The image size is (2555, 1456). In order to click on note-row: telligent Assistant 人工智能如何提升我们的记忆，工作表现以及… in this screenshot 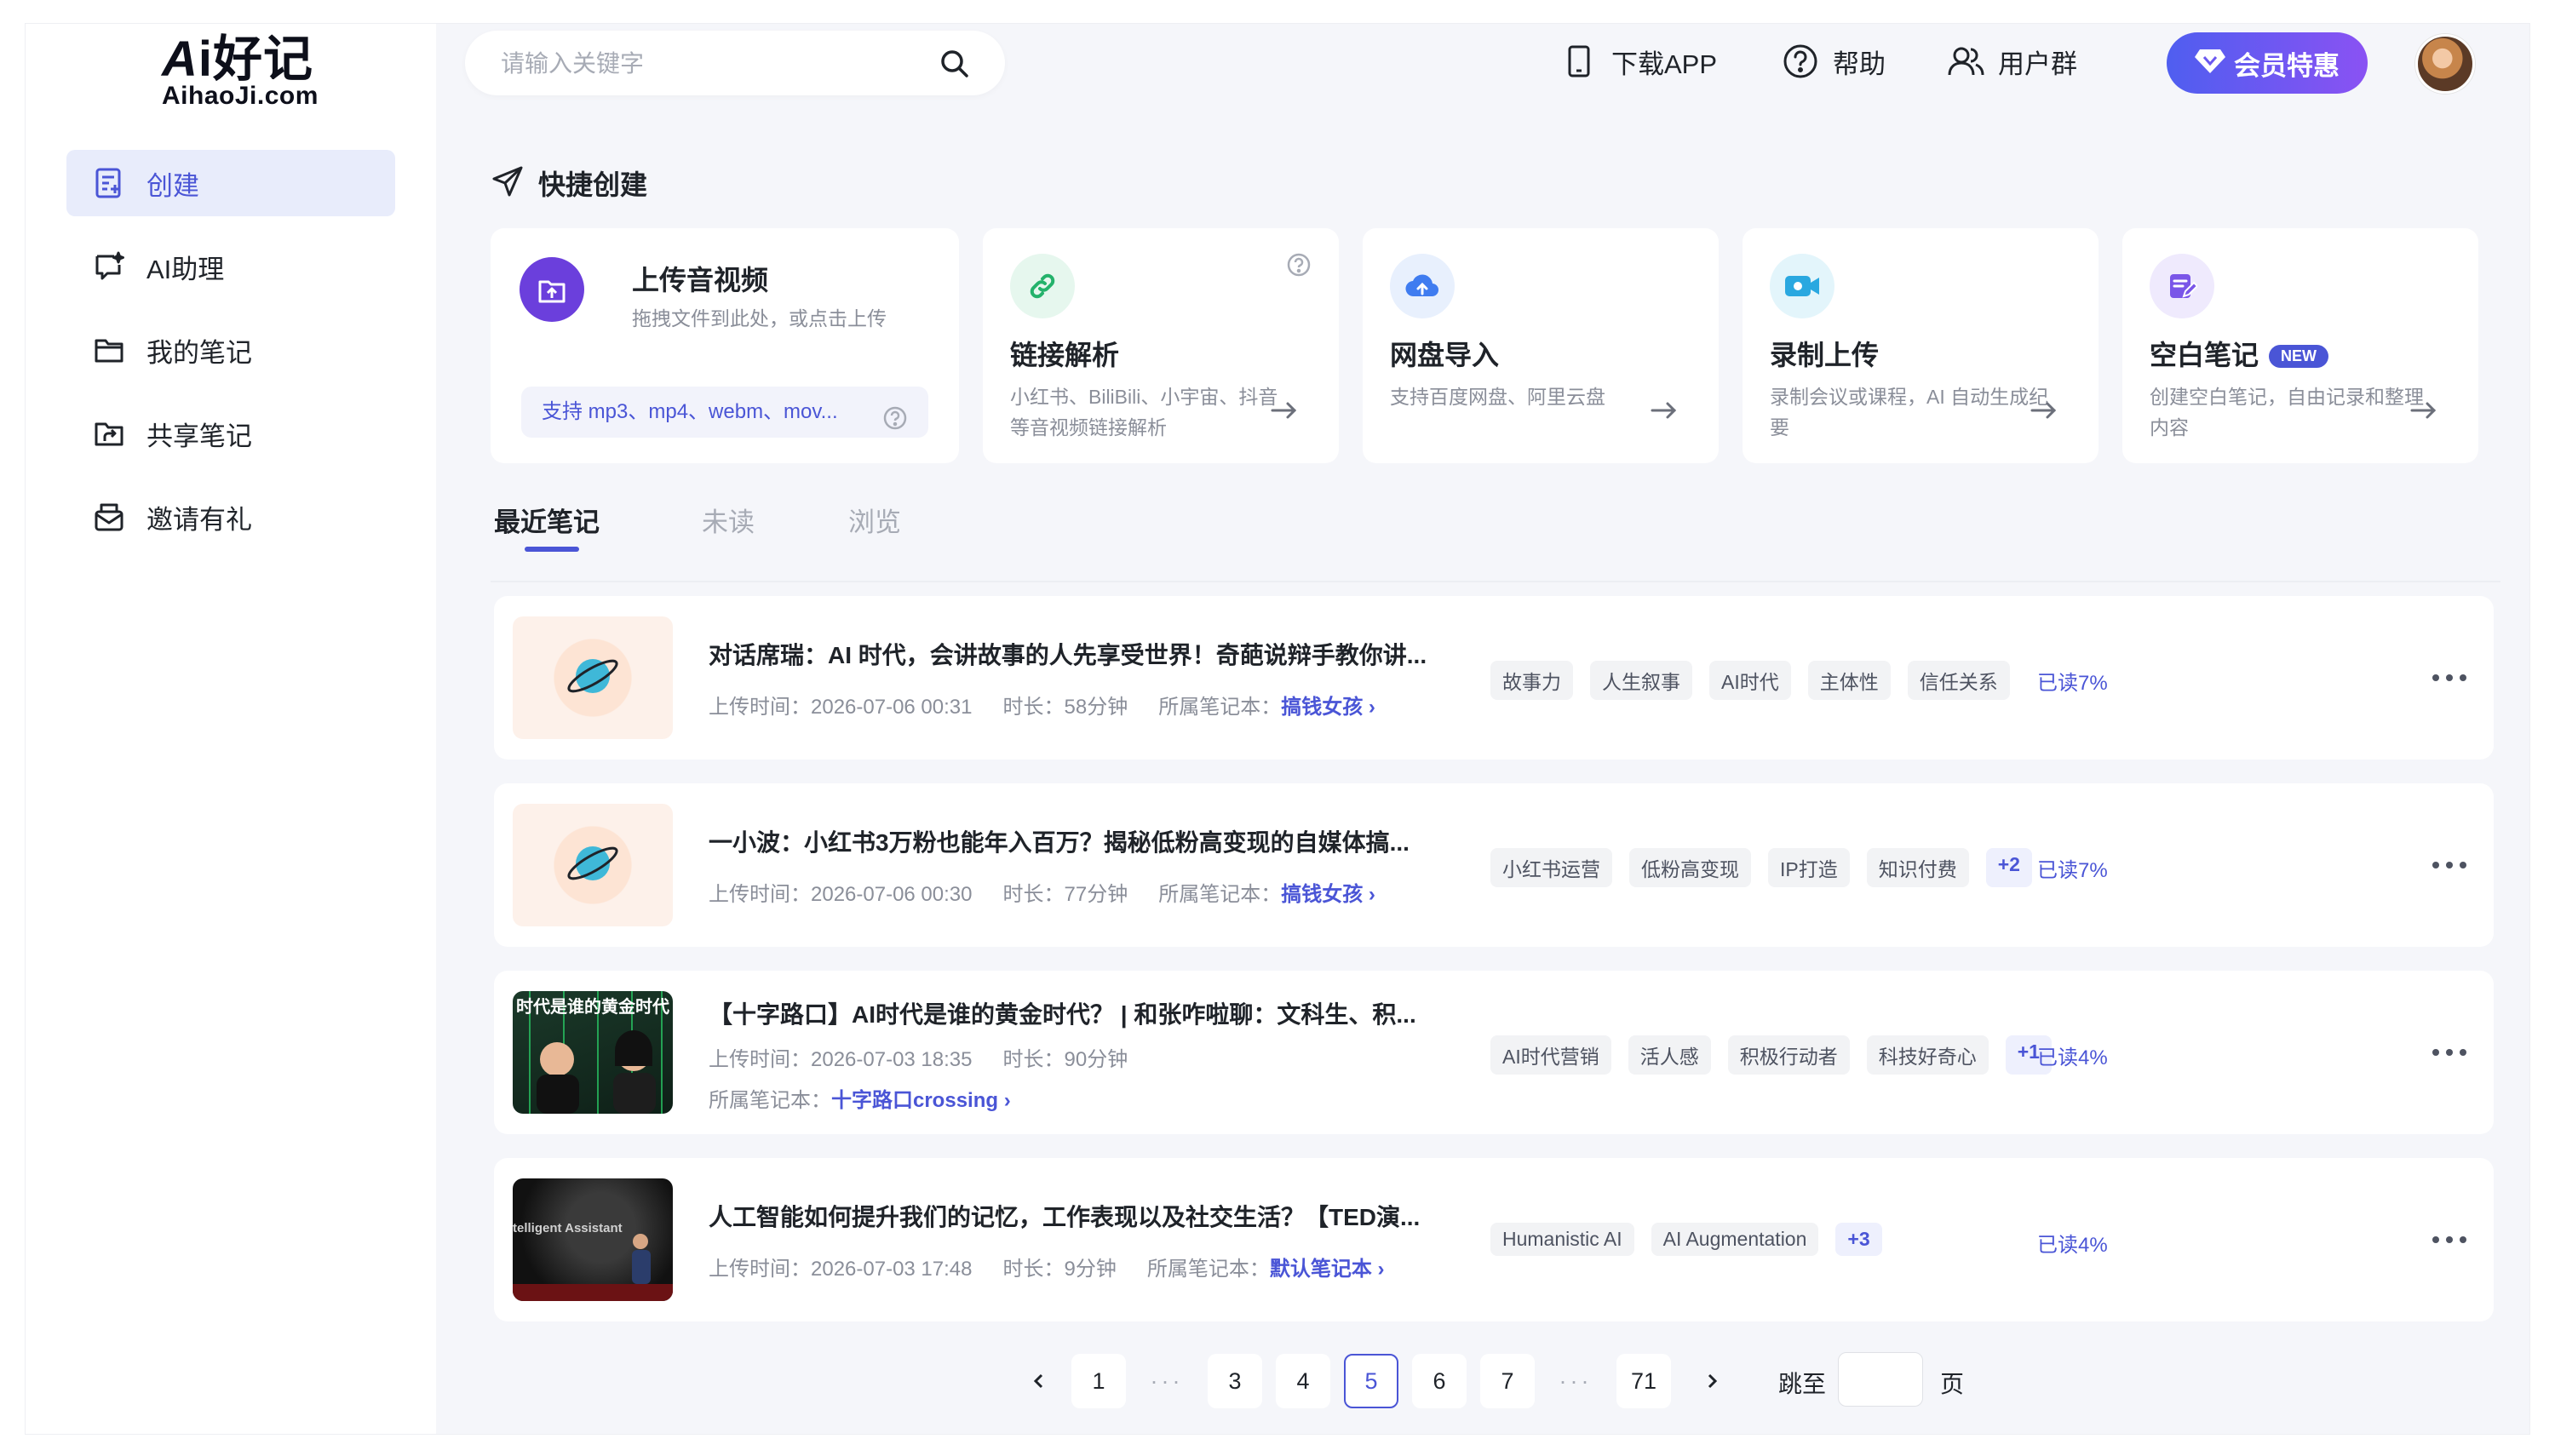, I will do `click(1494, 1239)`.